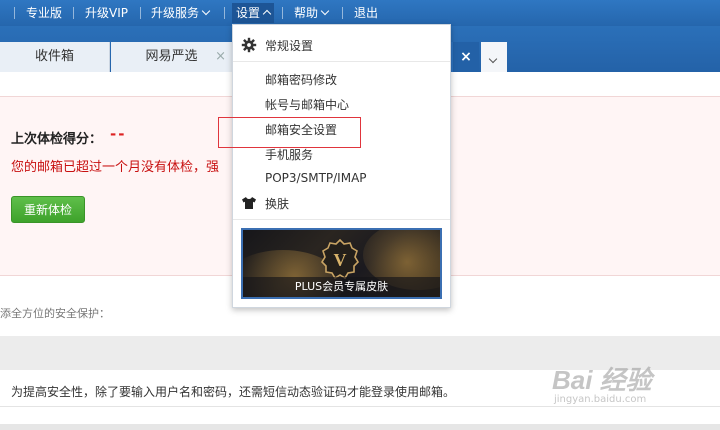 Image resolution: width=720 pixels, height=430 pixels. What do you see at coordinates (341, 287) in the screenshot?
I see `banner-caption: PLUS会员专属皮肤` at bounding box center [341, 287].